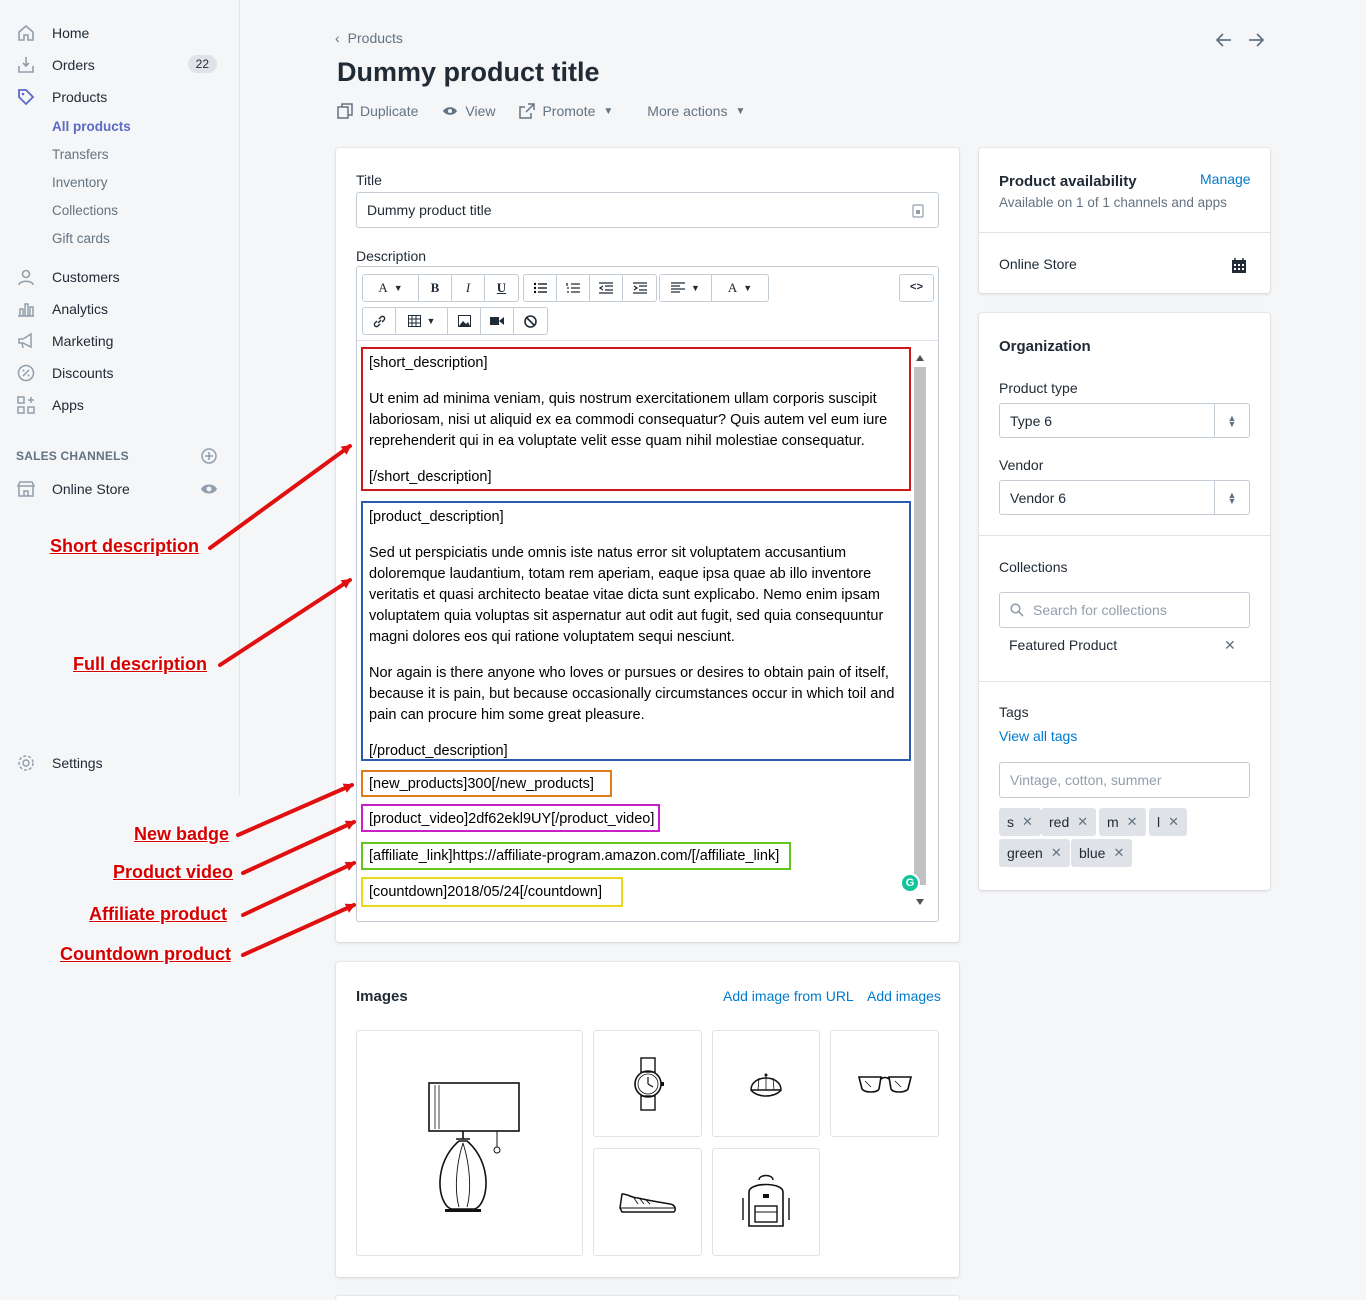  Describe the element at coordinates (1020, 822) in the screenshot. I see `tag-s: s ✕` at that location.